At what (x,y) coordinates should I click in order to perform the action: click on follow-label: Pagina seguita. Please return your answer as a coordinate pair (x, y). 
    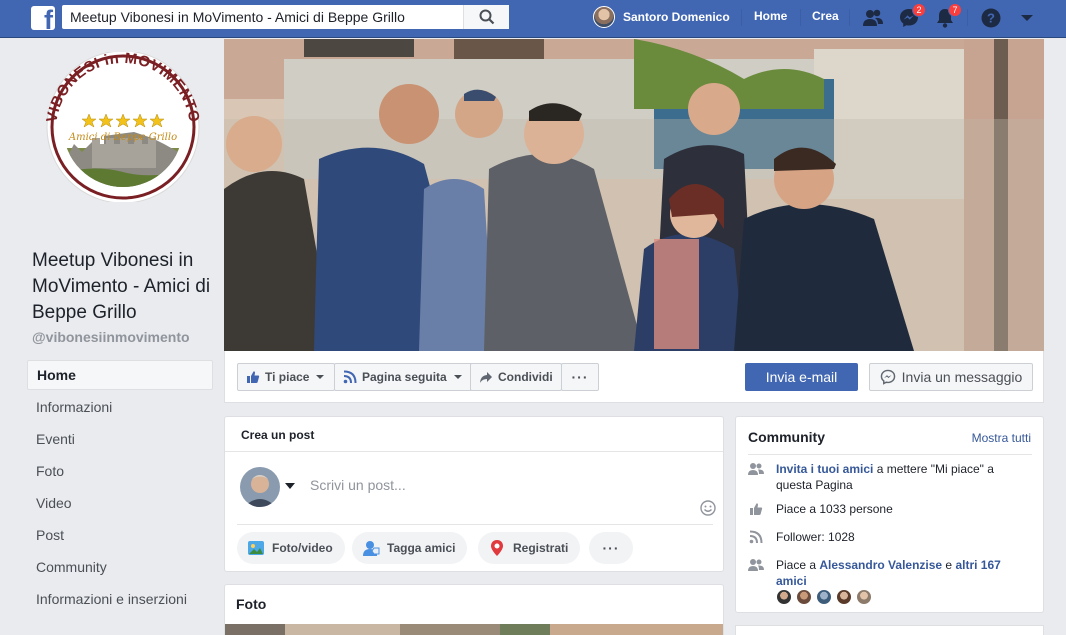
    Looking at the image, I should click on (404, 377).